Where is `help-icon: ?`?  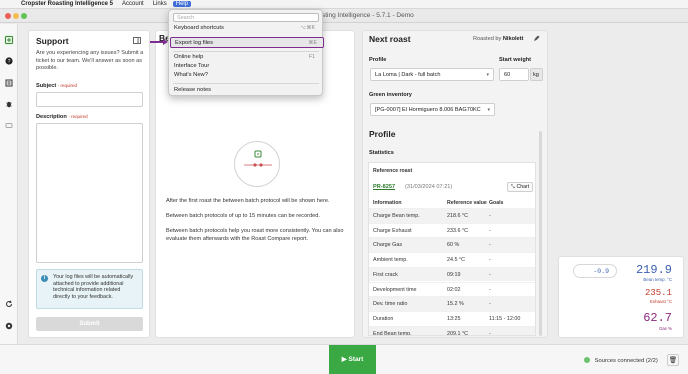
help-icon: ? is located at coordinates (9, 61).